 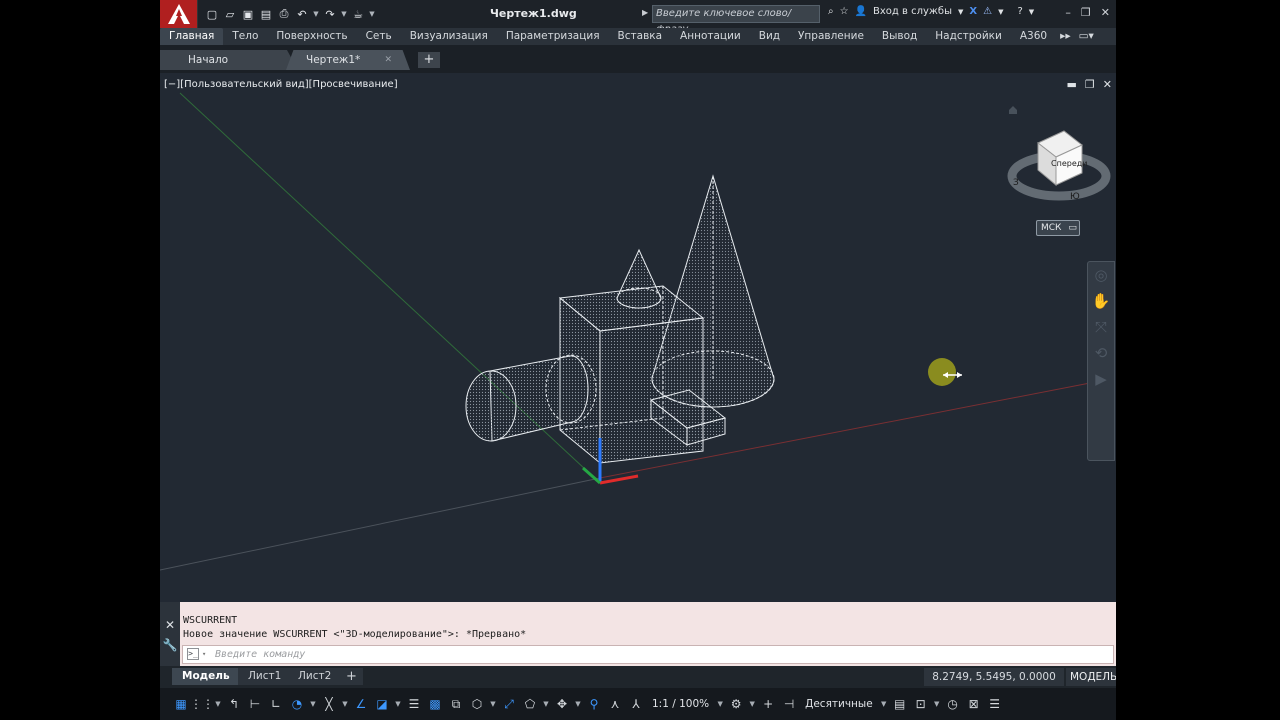 What do you see at coordinates (995, 704) in the screenshot?
I see `customize-icon: ☰` at bounding box center [995, 704].